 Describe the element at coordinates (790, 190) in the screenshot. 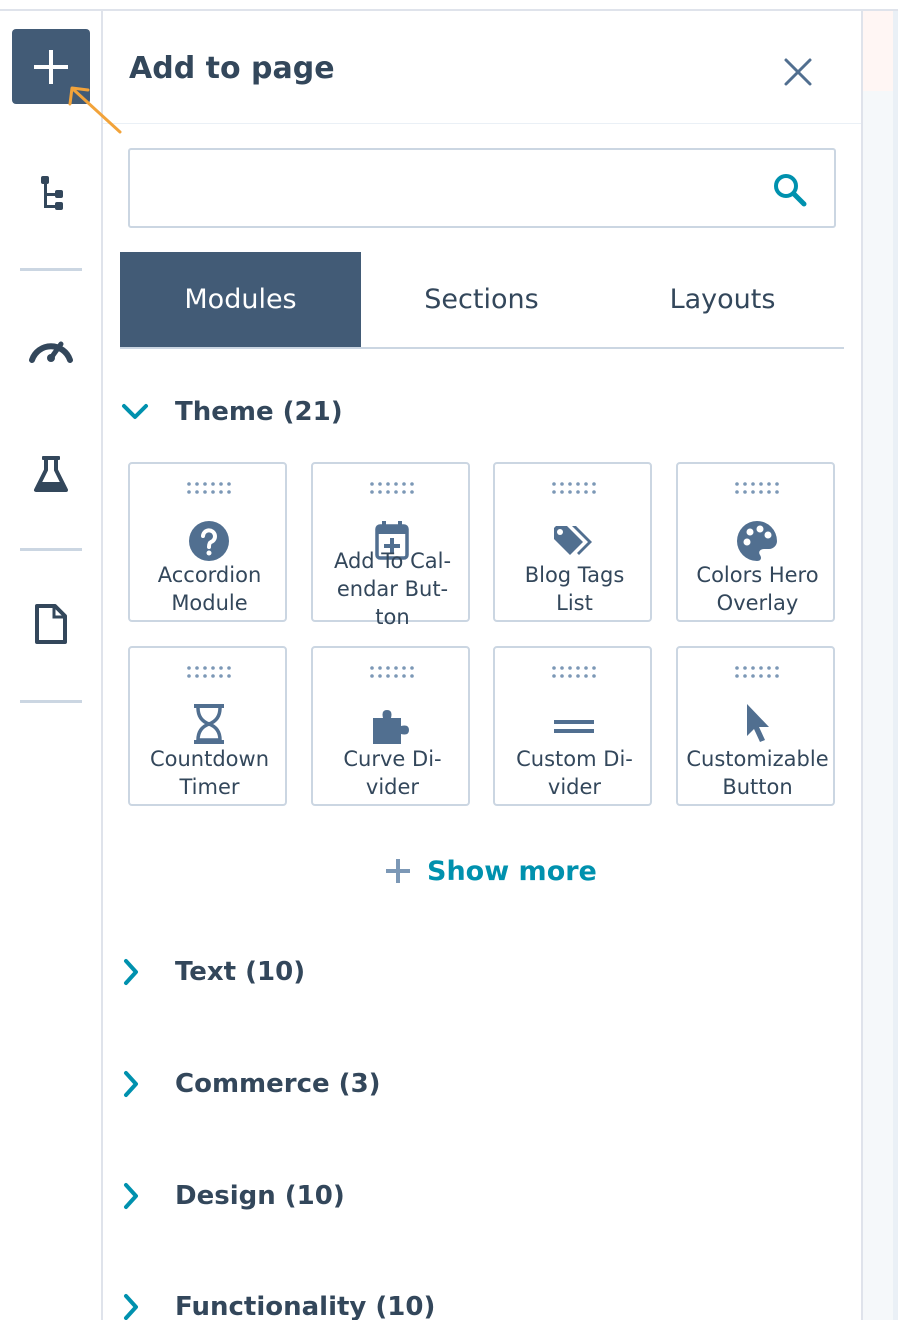

I see `search-icon` at that location.